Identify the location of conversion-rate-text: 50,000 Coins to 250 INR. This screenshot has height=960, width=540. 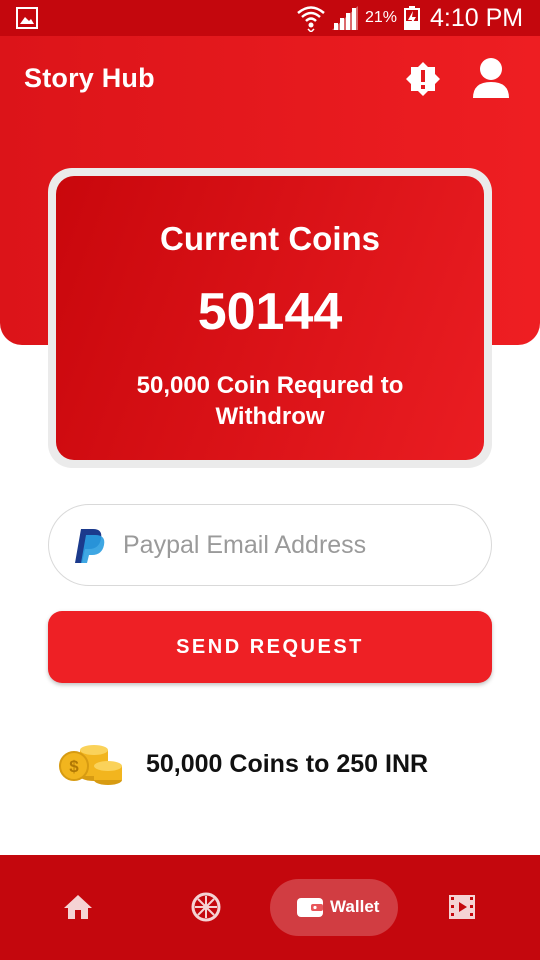
(287, 764).